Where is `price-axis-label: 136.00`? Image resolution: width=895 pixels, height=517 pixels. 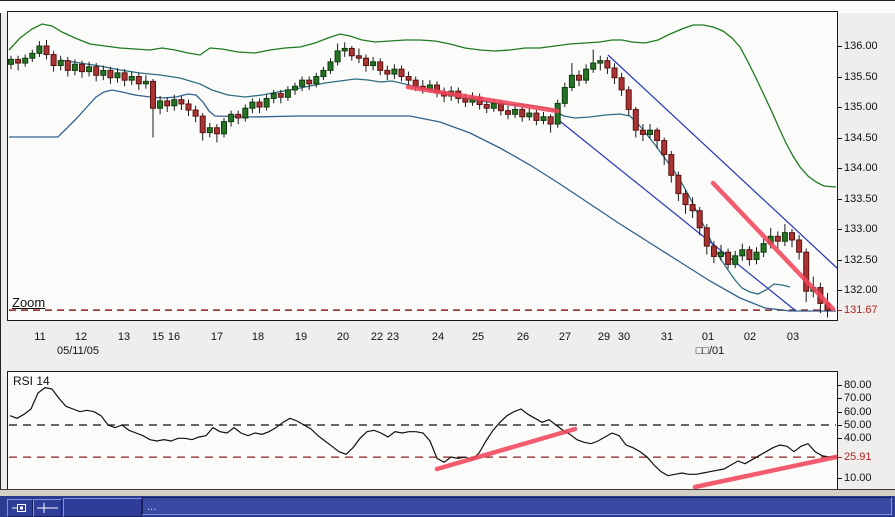 price-axis-label: 136.00 is located at coordinates (861, 46).